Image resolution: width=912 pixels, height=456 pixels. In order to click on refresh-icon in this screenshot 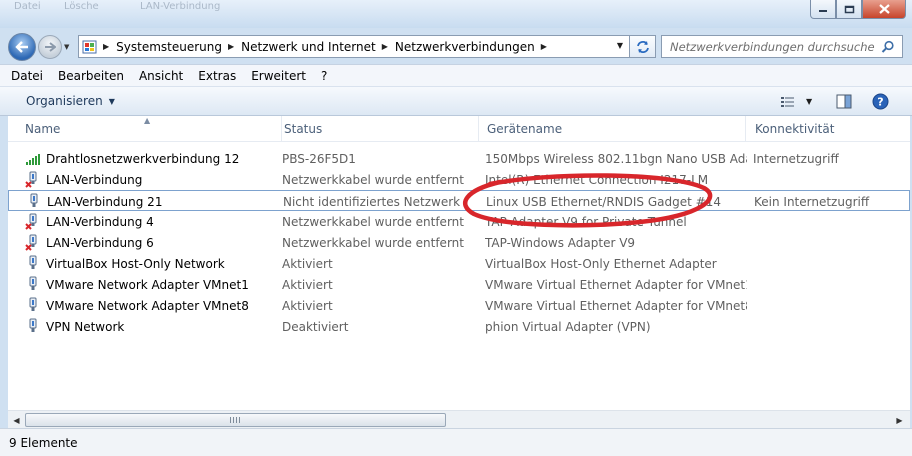, I will do `click(642, 46)`.